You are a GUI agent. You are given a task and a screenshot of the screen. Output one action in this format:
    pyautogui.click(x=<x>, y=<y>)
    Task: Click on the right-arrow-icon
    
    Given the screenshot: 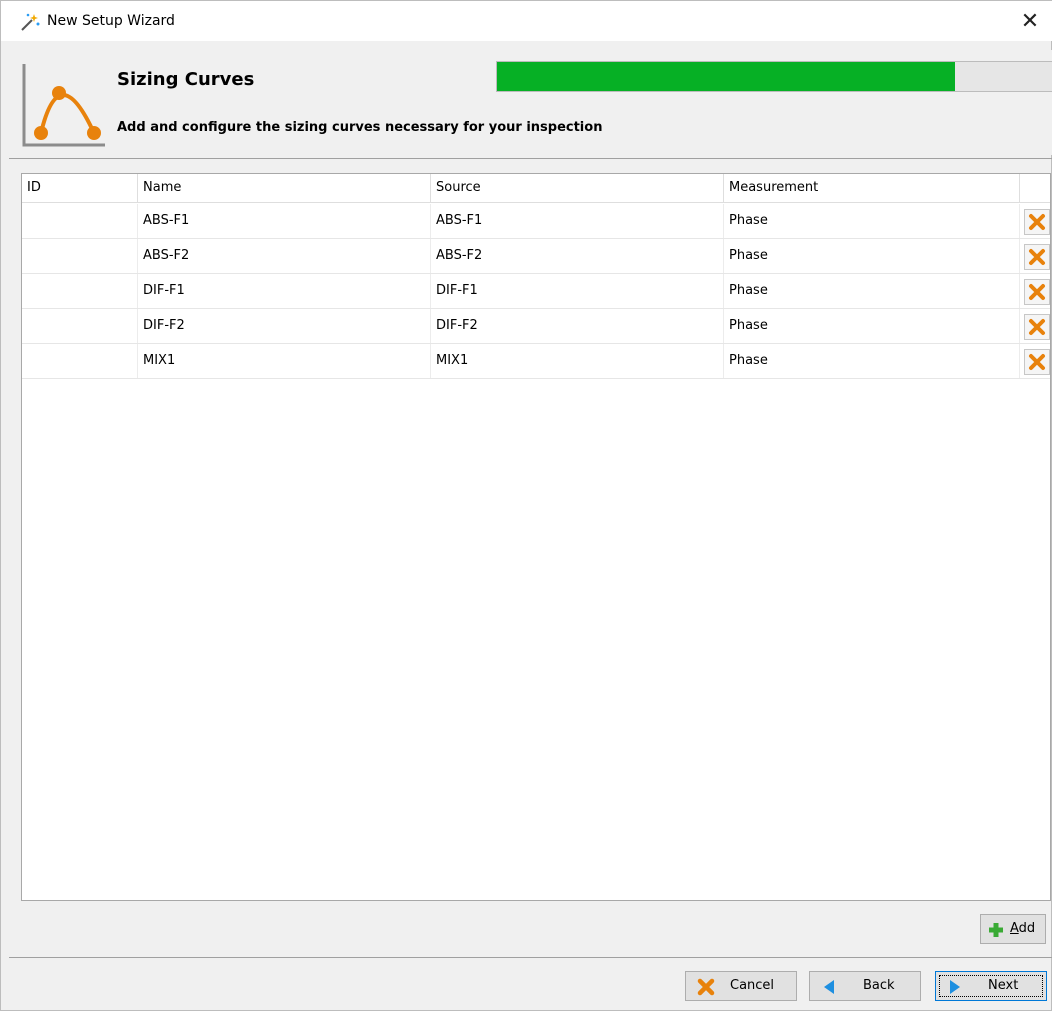 What is the action you would take?
    pyautogui.click(x=955, y=987)
    